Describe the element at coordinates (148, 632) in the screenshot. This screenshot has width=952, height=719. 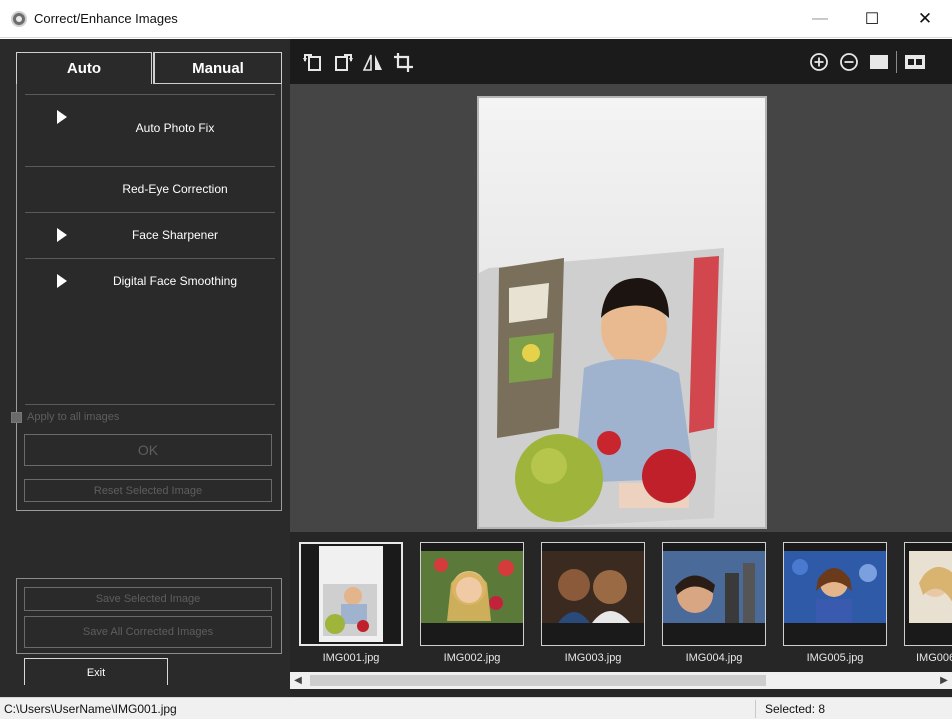
I see `save-all-corrected-images-button: Save All Corrected Images` at that location.